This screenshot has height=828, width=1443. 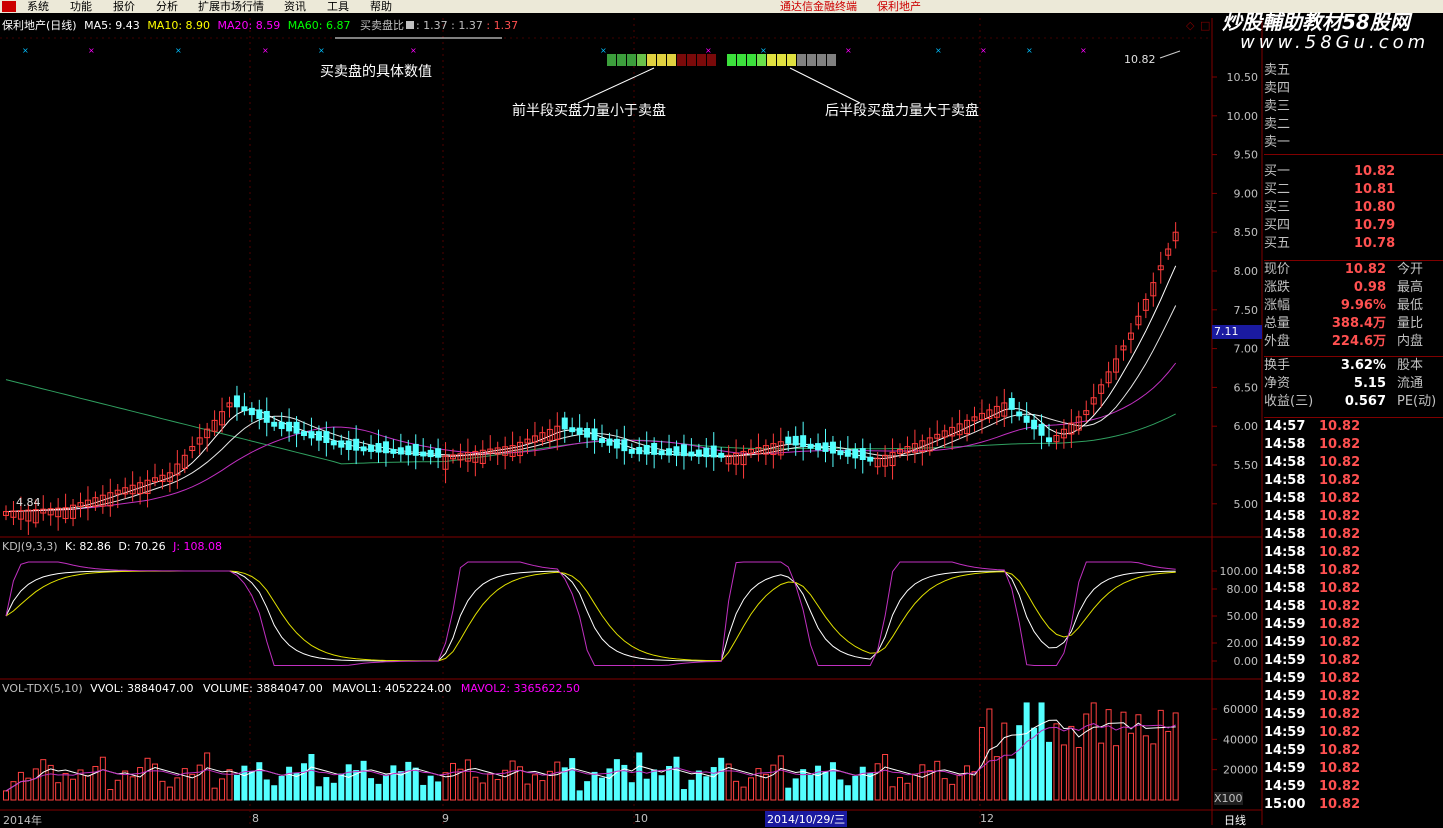 What do you see at coordinates (589, 111) in the screenshot?
I see `annotation-first-half: 前半段买盘力量小于卖盘` at bounding box center [589, 111].